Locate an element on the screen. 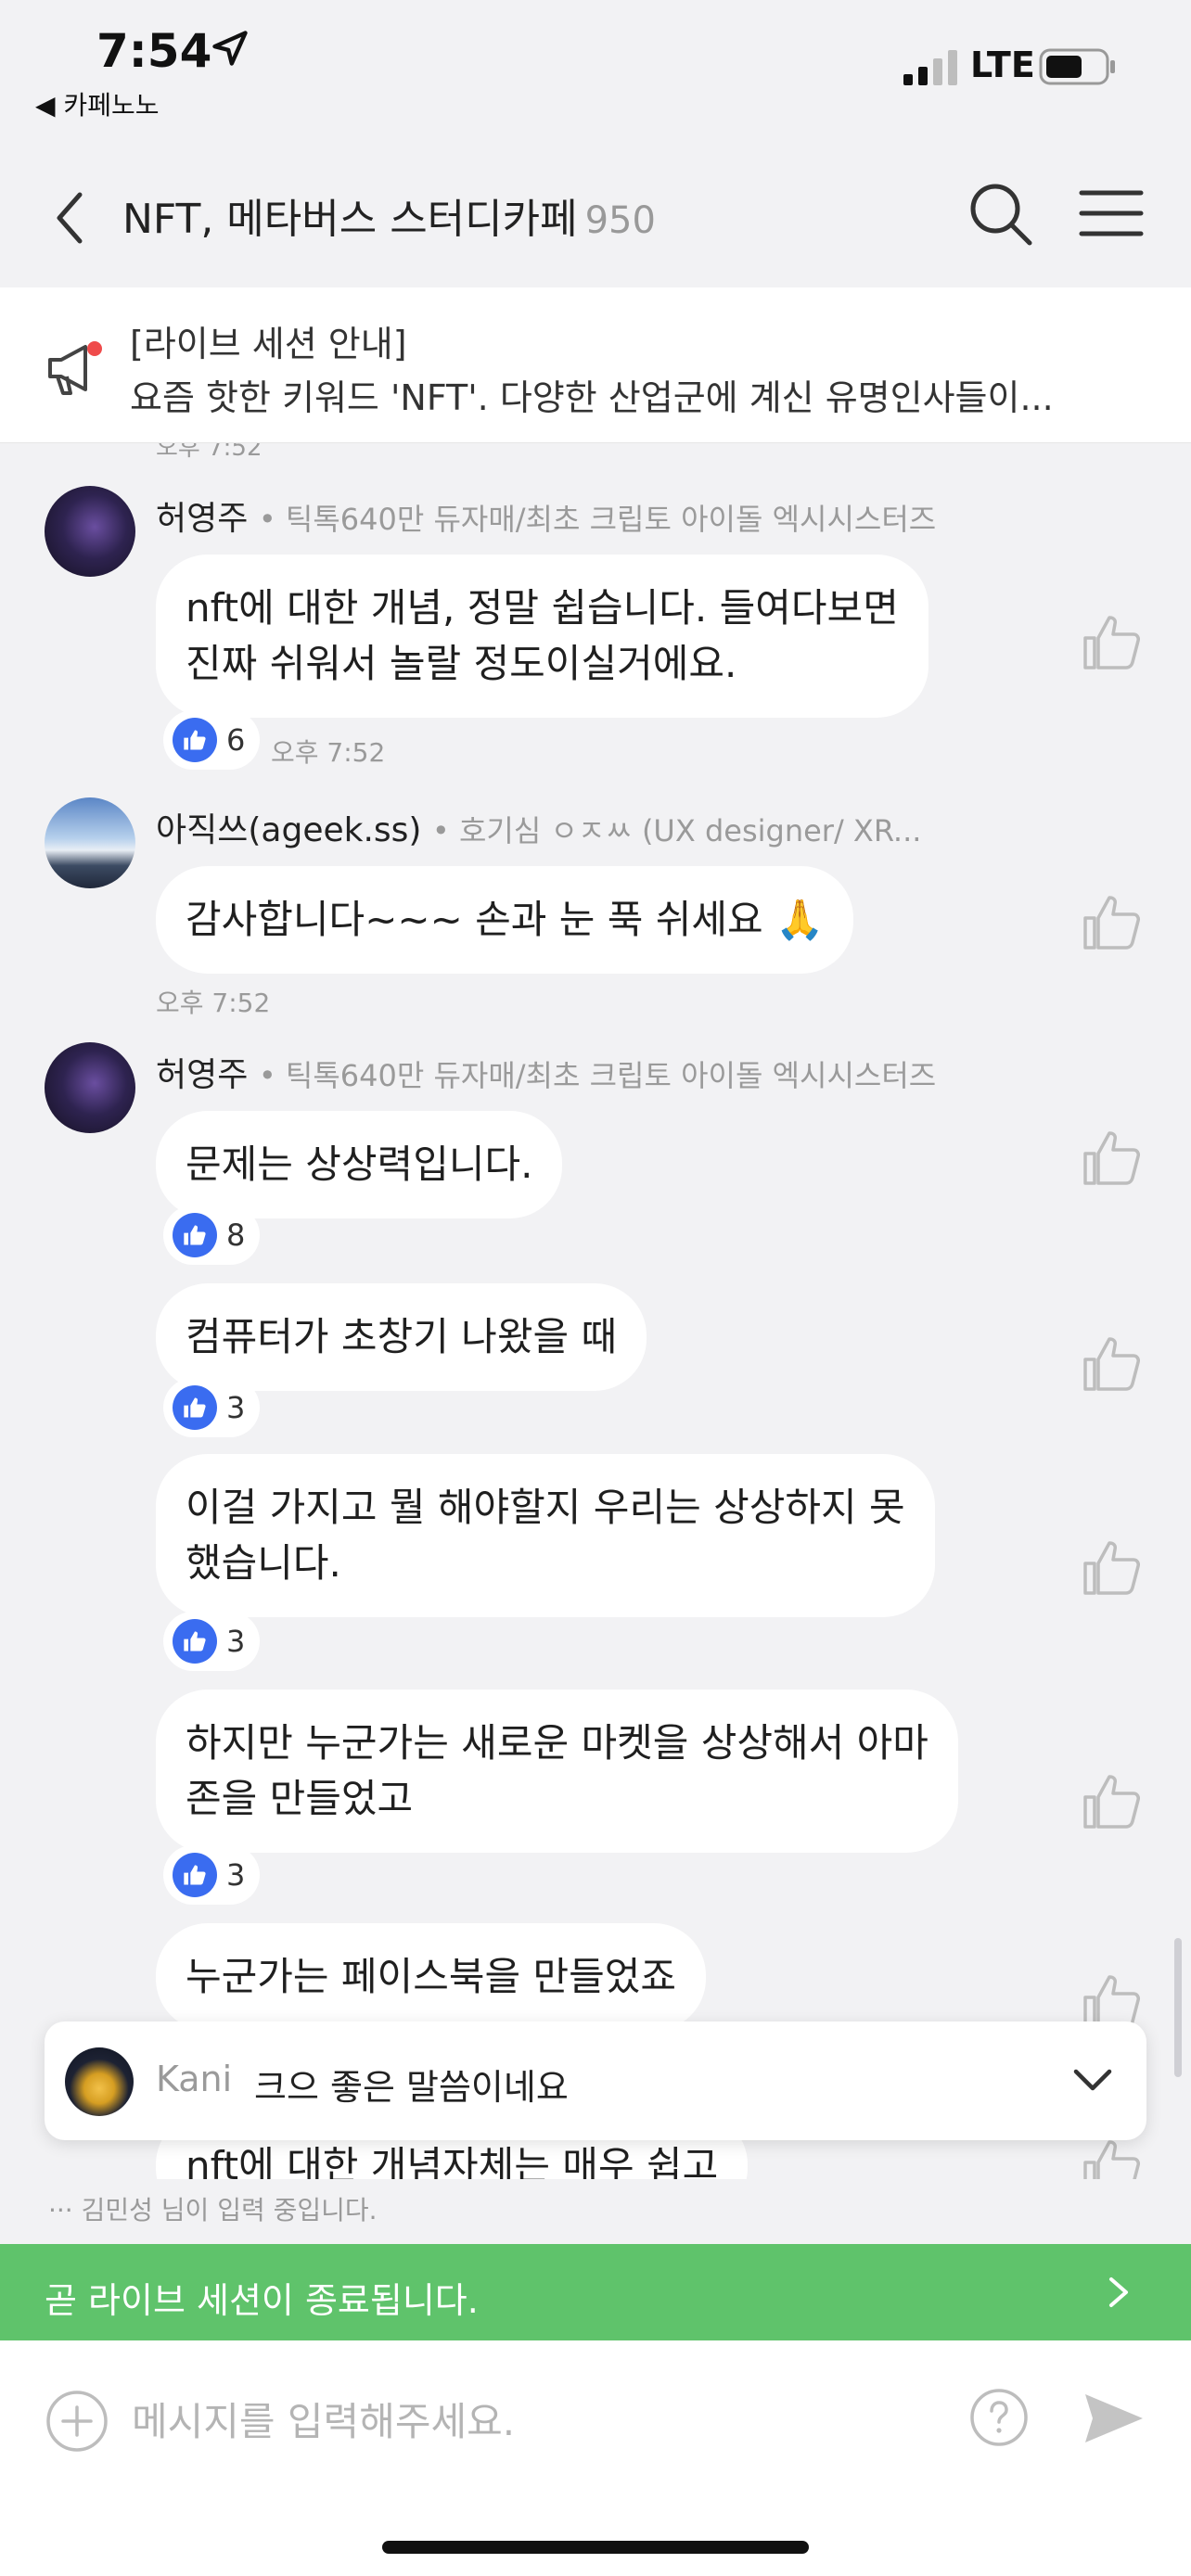  live-session-text: 곧 라이브 세션이 종료됩니다. is located at coordinates (262, 2300).